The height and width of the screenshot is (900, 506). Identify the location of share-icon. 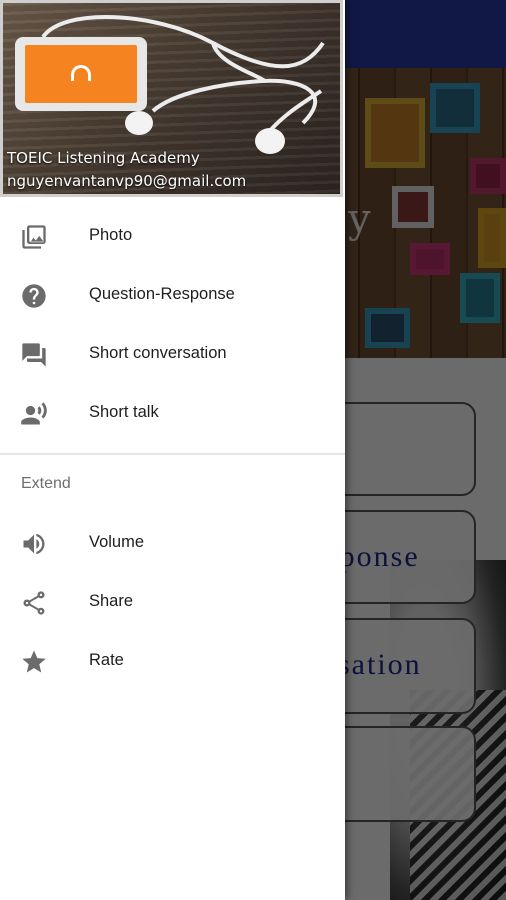
(34, 603).